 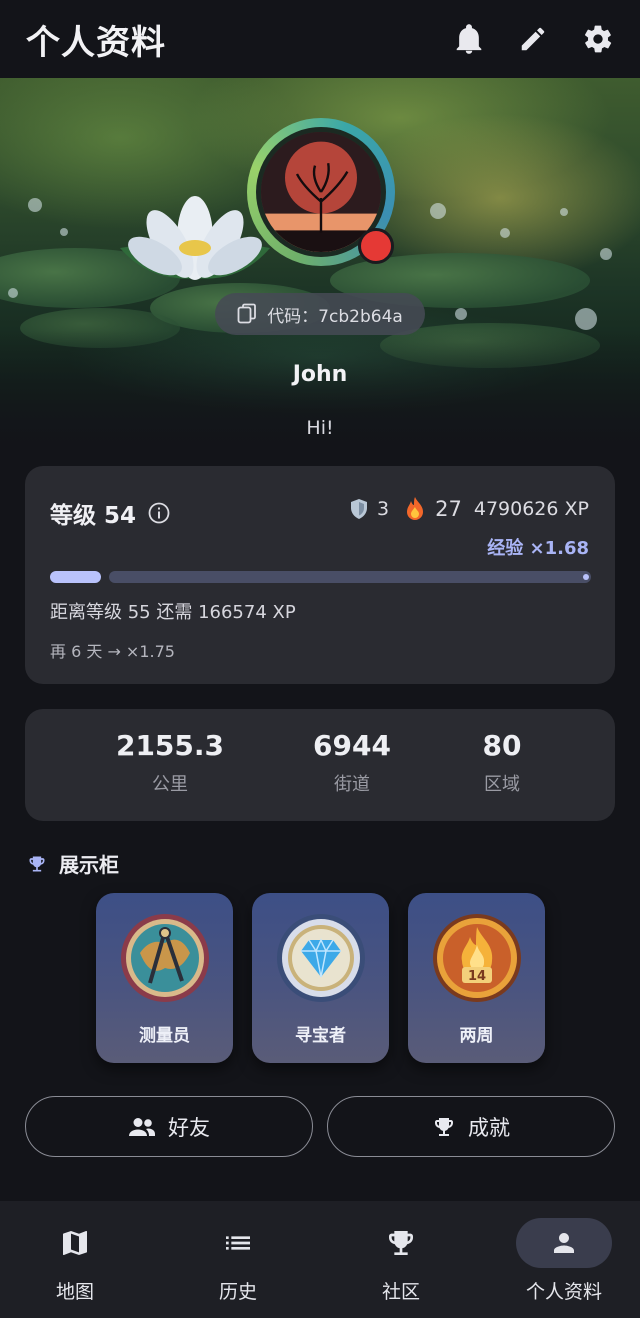 What do you see at coordinates (335, 316) in the screenshot?
I see `user-code-label: 代码：7cb2b64a` at bounding box center [335, 316].